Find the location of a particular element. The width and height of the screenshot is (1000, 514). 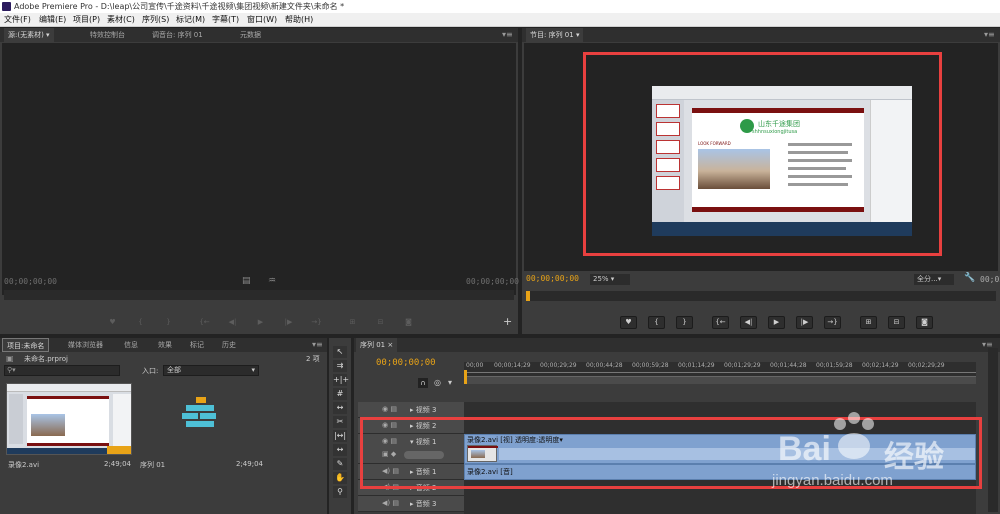

zoom-select: 25% ▾ is located at coordinates (610, 279).